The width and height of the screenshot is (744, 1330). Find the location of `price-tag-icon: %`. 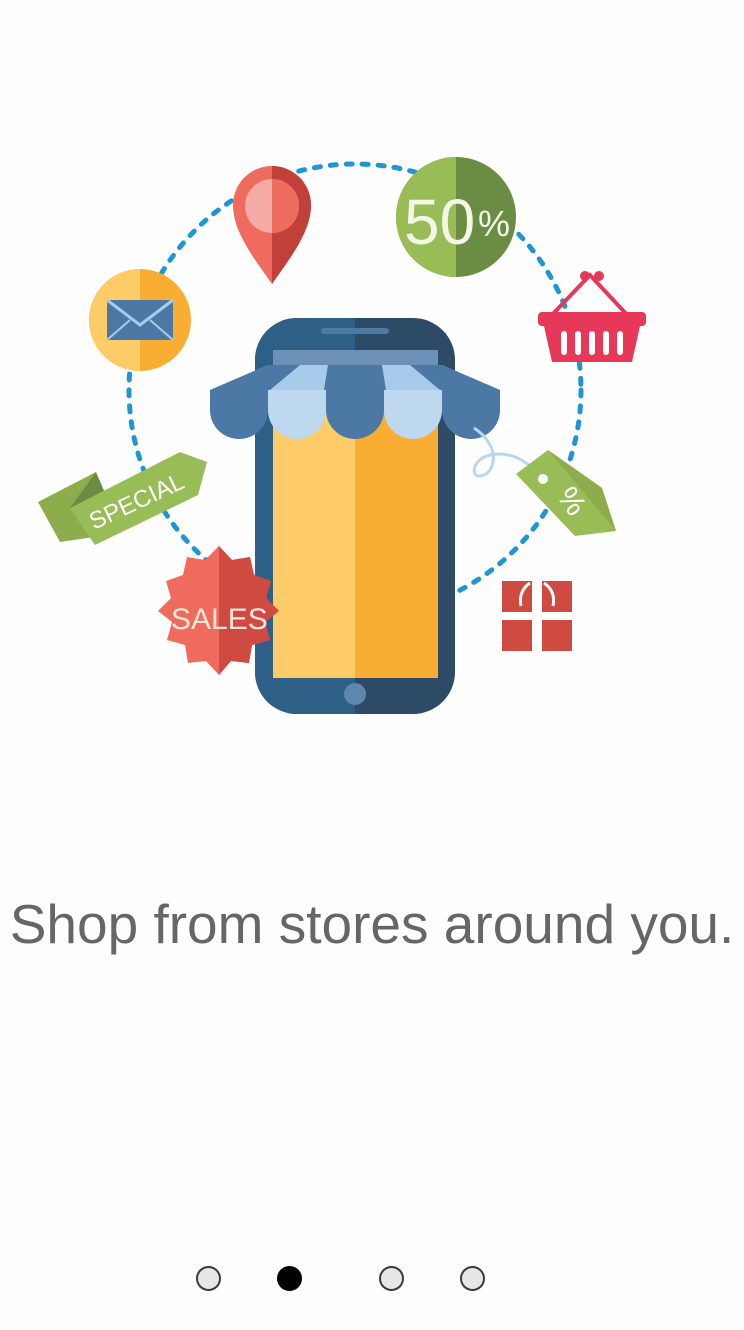

price-tag-icon: % is located at coordinates (544, 481).